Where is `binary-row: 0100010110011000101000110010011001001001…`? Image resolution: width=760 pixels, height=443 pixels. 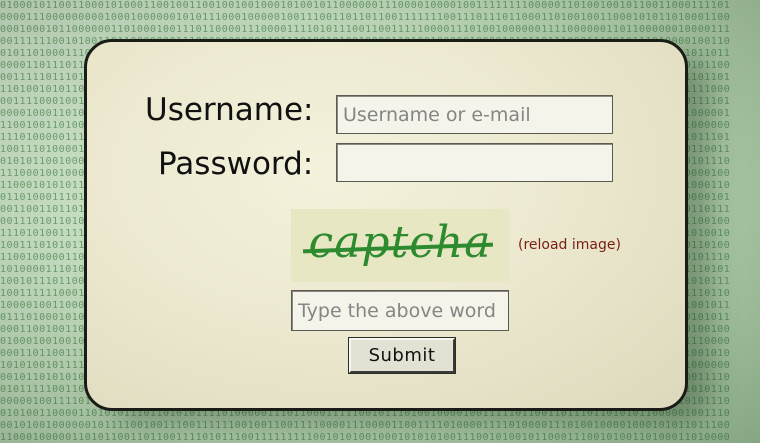 binary-row: 0100010110011000101000110010011001001001… is located at coordinates (365, 5).